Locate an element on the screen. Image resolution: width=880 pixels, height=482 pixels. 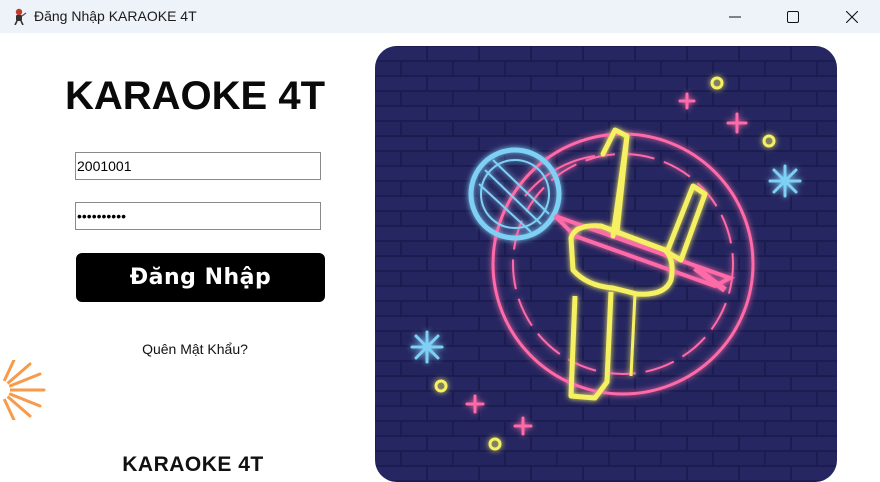
title-bar: Đăng Nhập KARAOKE 4T is located at coordinates (440, 16).